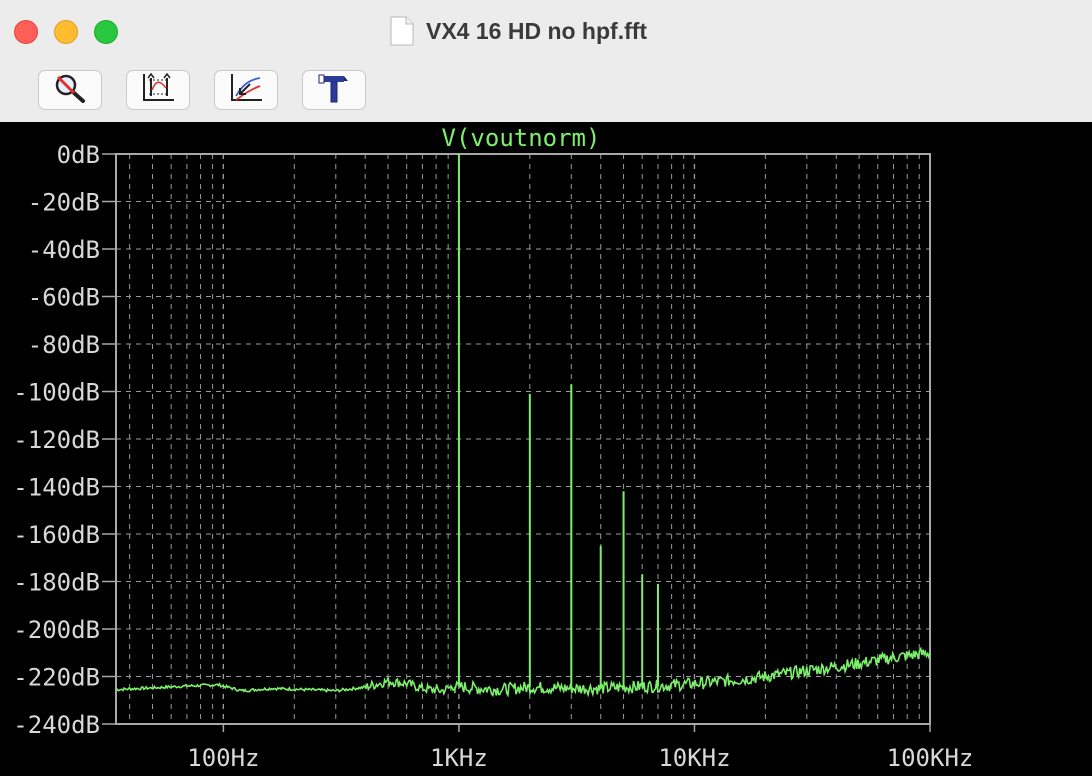 The image size is (1092, 776). What do you see at coordinates (56, 583) in the screenshot?
I see `y-tick-label: -180dB` at bounding box center [56, 583].